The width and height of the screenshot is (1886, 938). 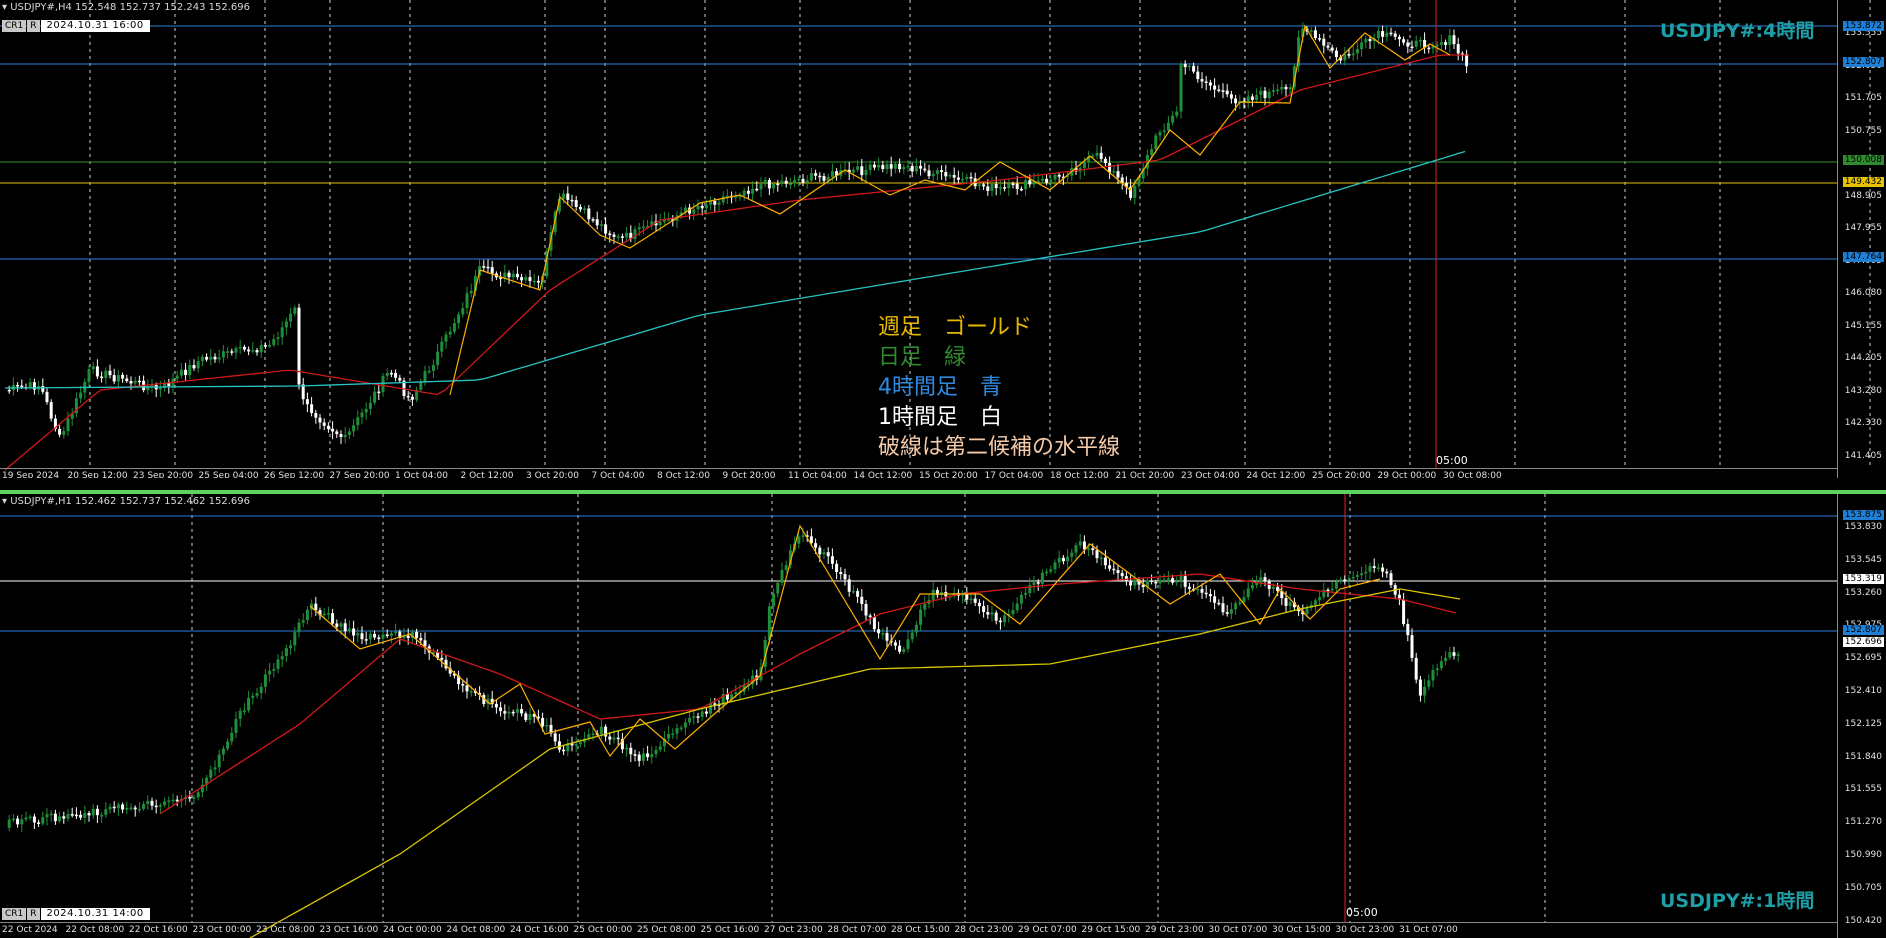 I want to click on price-level-tag: 153.319, so click(x=1863, y=579).